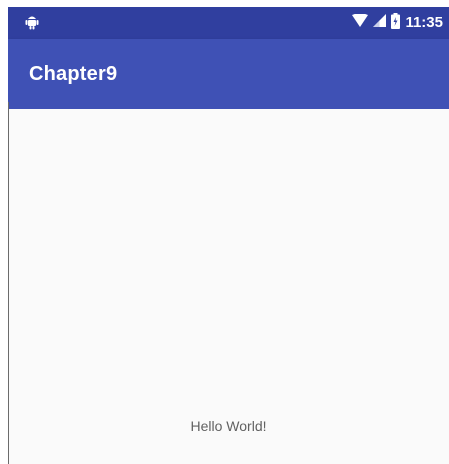  I want to click on wifi-icon, so click(360, 22).